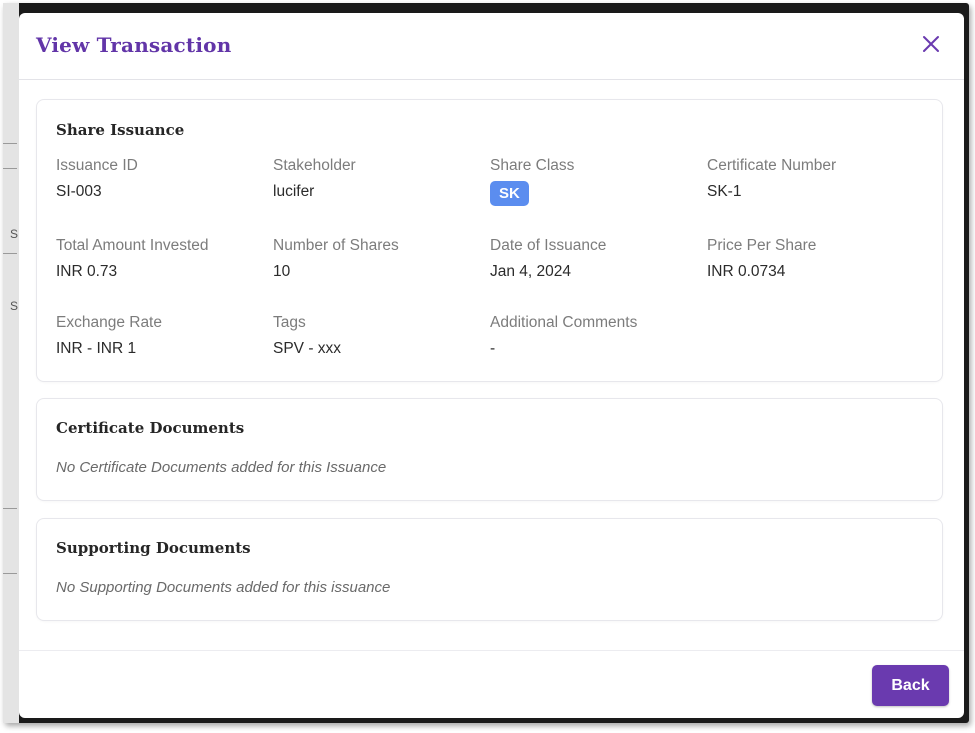 This screenshot has width=975, height=733. I want to click on date-of-issuance-field: Date of Issuance Jan 4, 2024, so click(548, 259).